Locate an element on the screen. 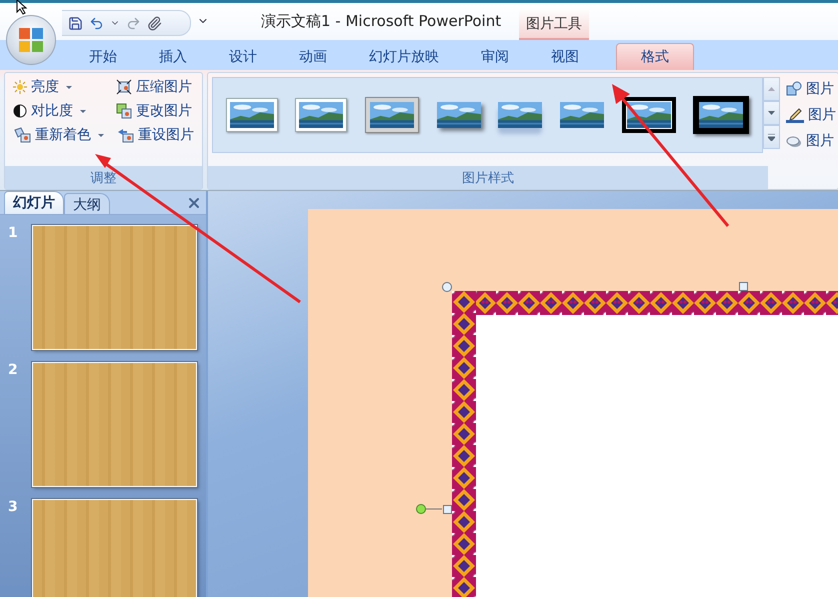  ribbon-tab: 开始 is located at coordinates (103, 56).